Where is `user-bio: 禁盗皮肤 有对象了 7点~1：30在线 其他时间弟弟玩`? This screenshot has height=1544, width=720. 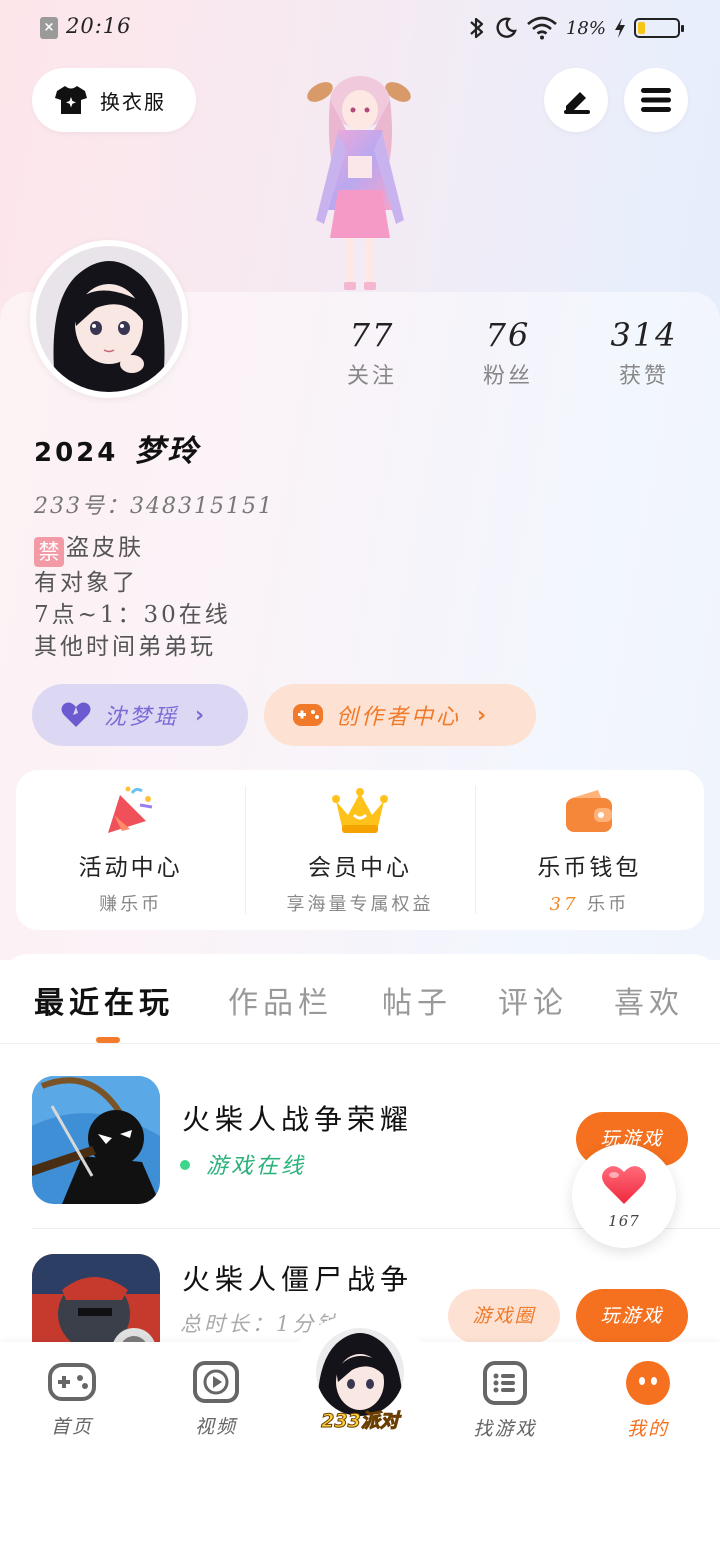
user-bio: 禁盗皮肤 有对象了 7点~1：30在线 其他时间弟弟玩 is located at coordinates (132, 597).